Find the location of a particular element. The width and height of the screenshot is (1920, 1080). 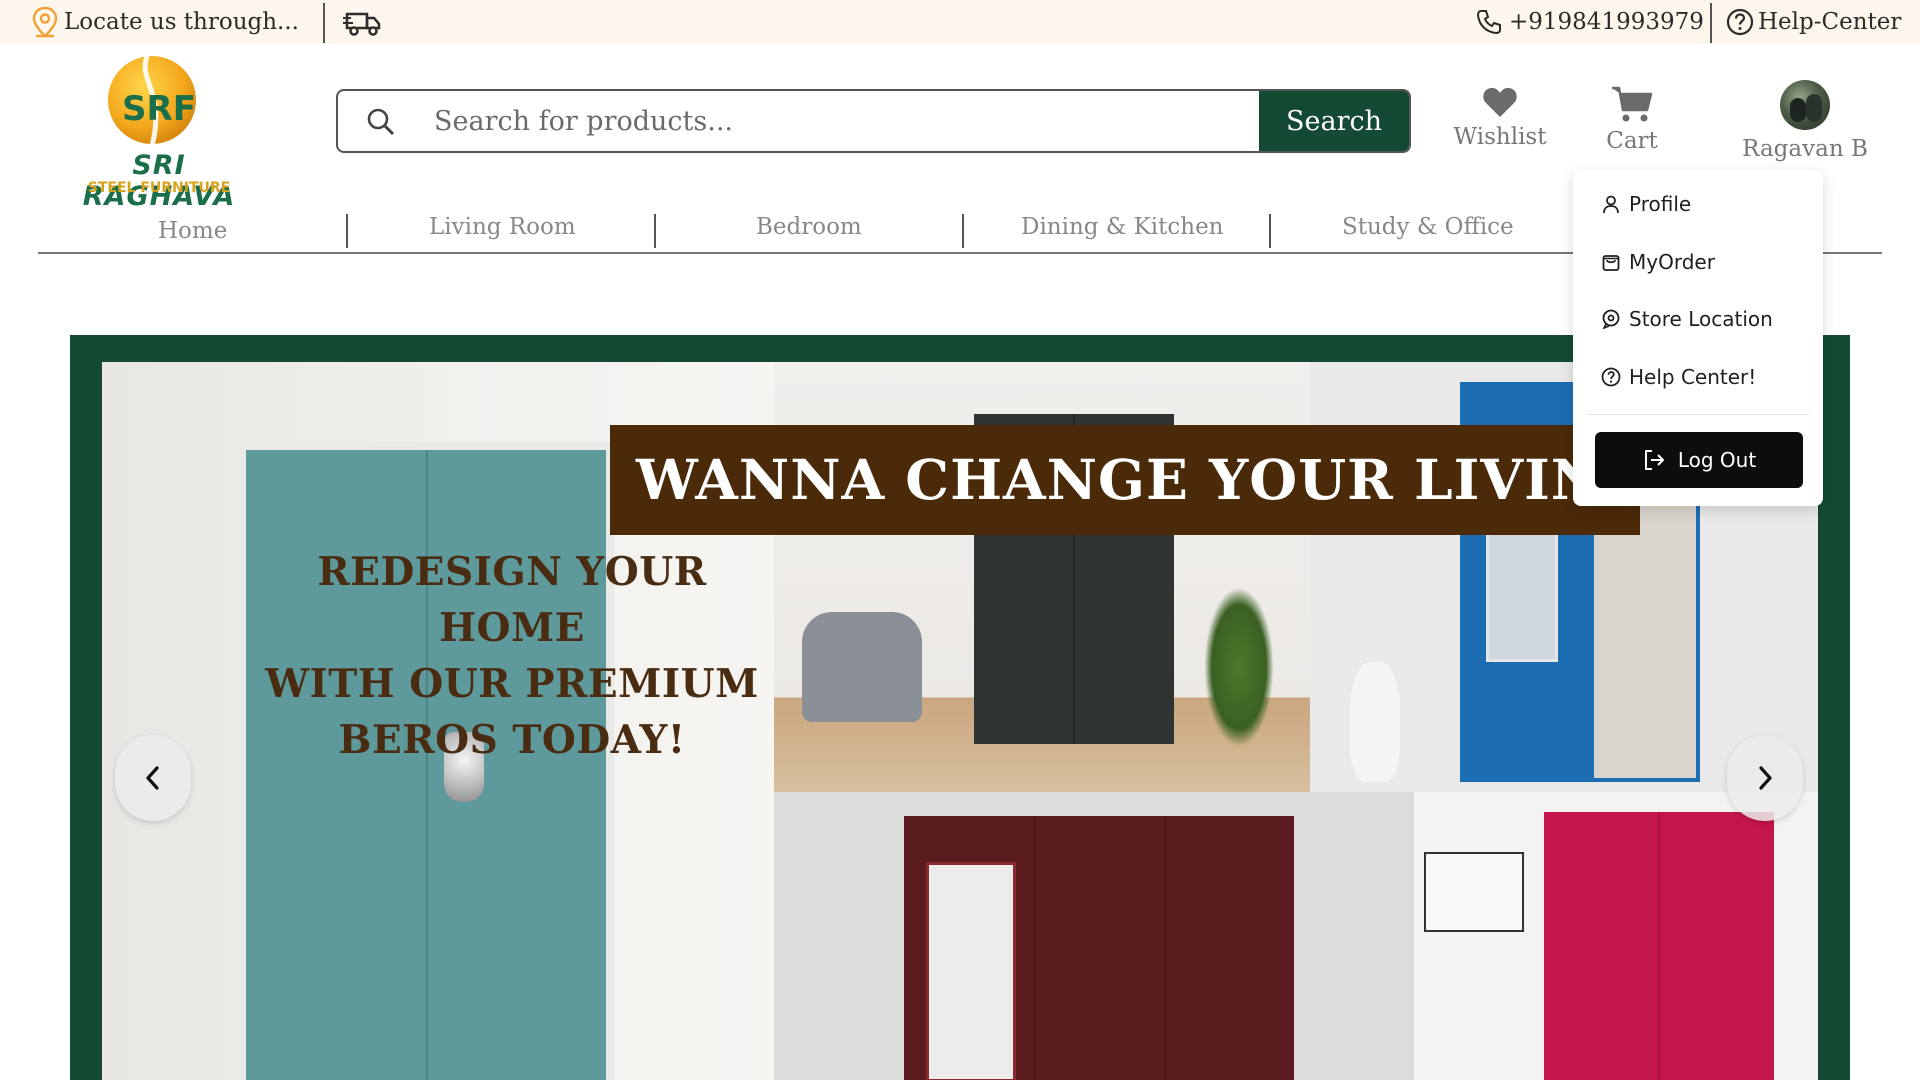

cart-label: Cart is located at coordinates (1632, 141).